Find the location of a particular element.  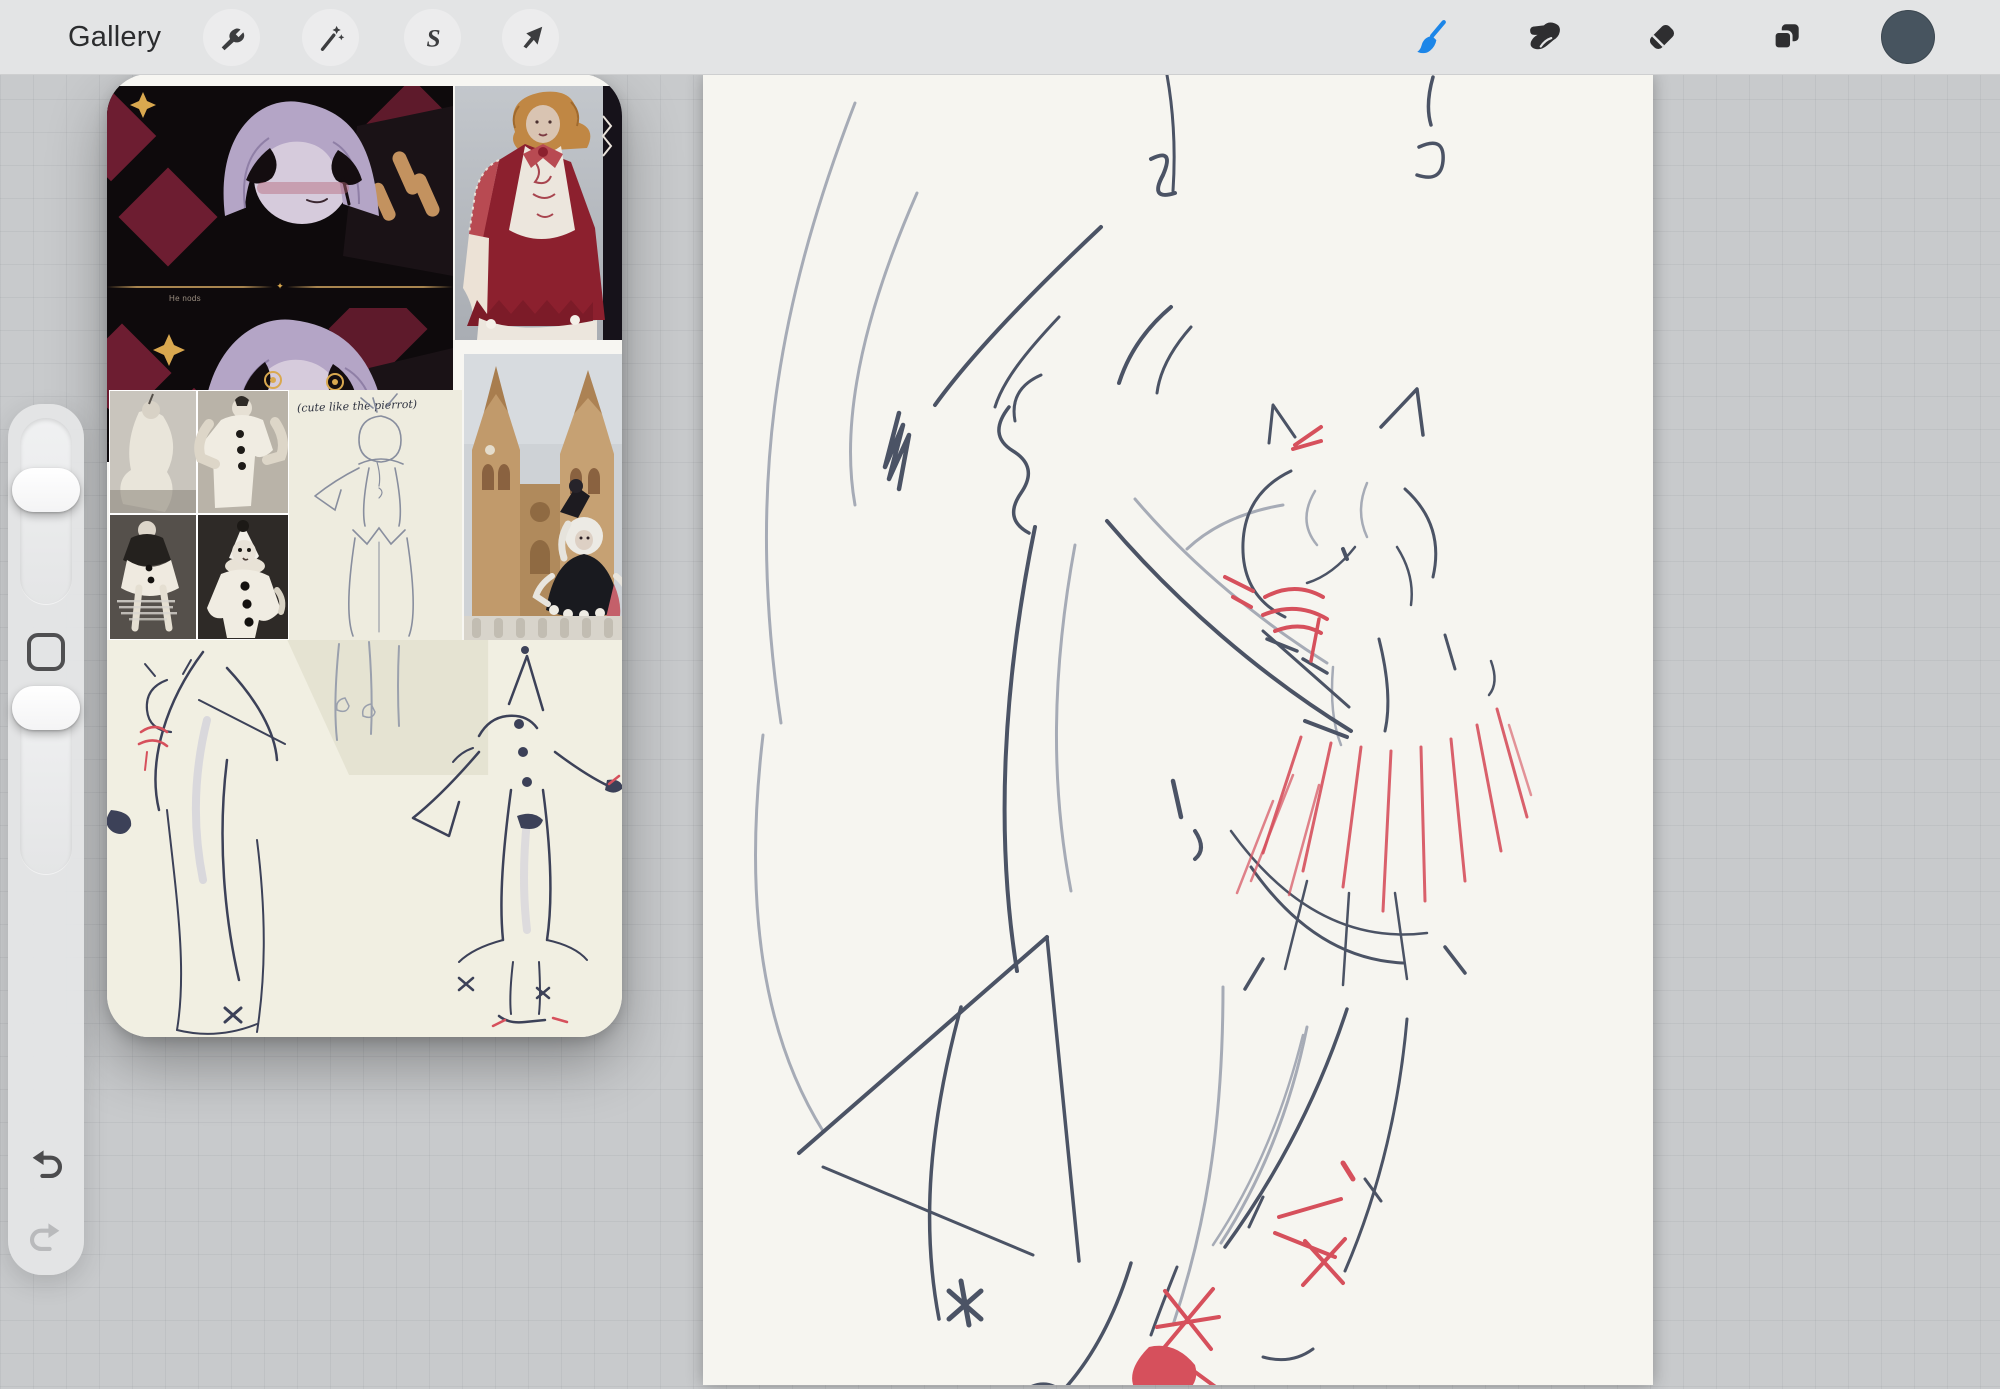

color-swatch is located at coordinates (1908, 37).